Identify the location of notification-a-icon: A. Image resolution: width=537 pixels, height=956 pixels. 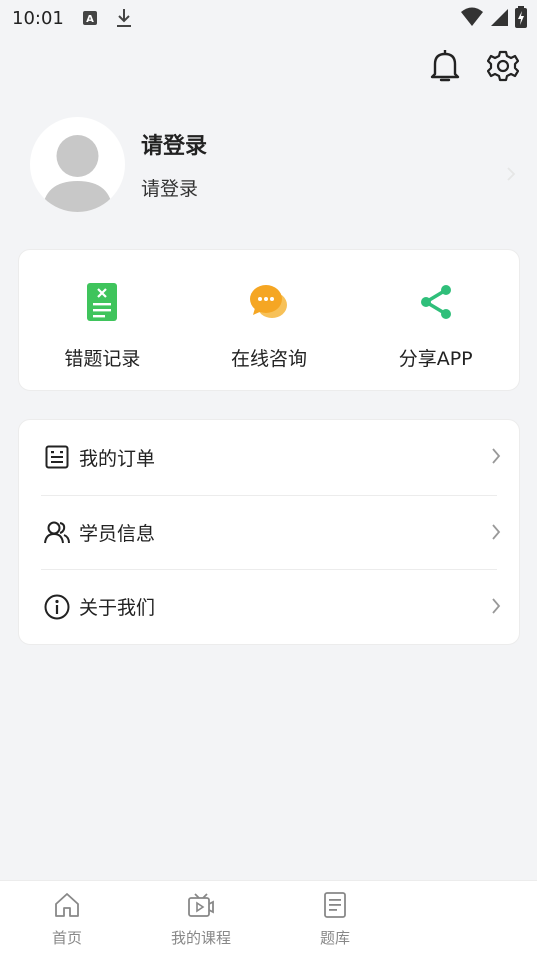
(90, 18).